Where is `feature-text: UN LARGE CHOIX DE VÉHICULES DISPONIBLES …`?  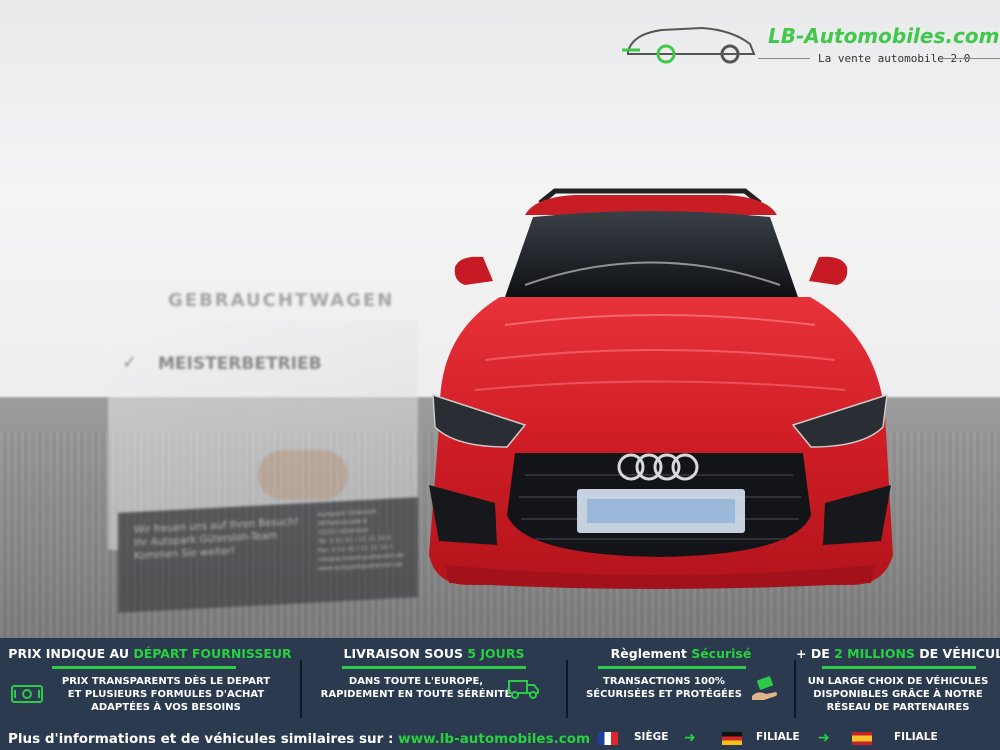
feature-text: UN LARGE CHOIX DE VÉHICULES DISPONIBLES … is located at coordinates (898, 694).